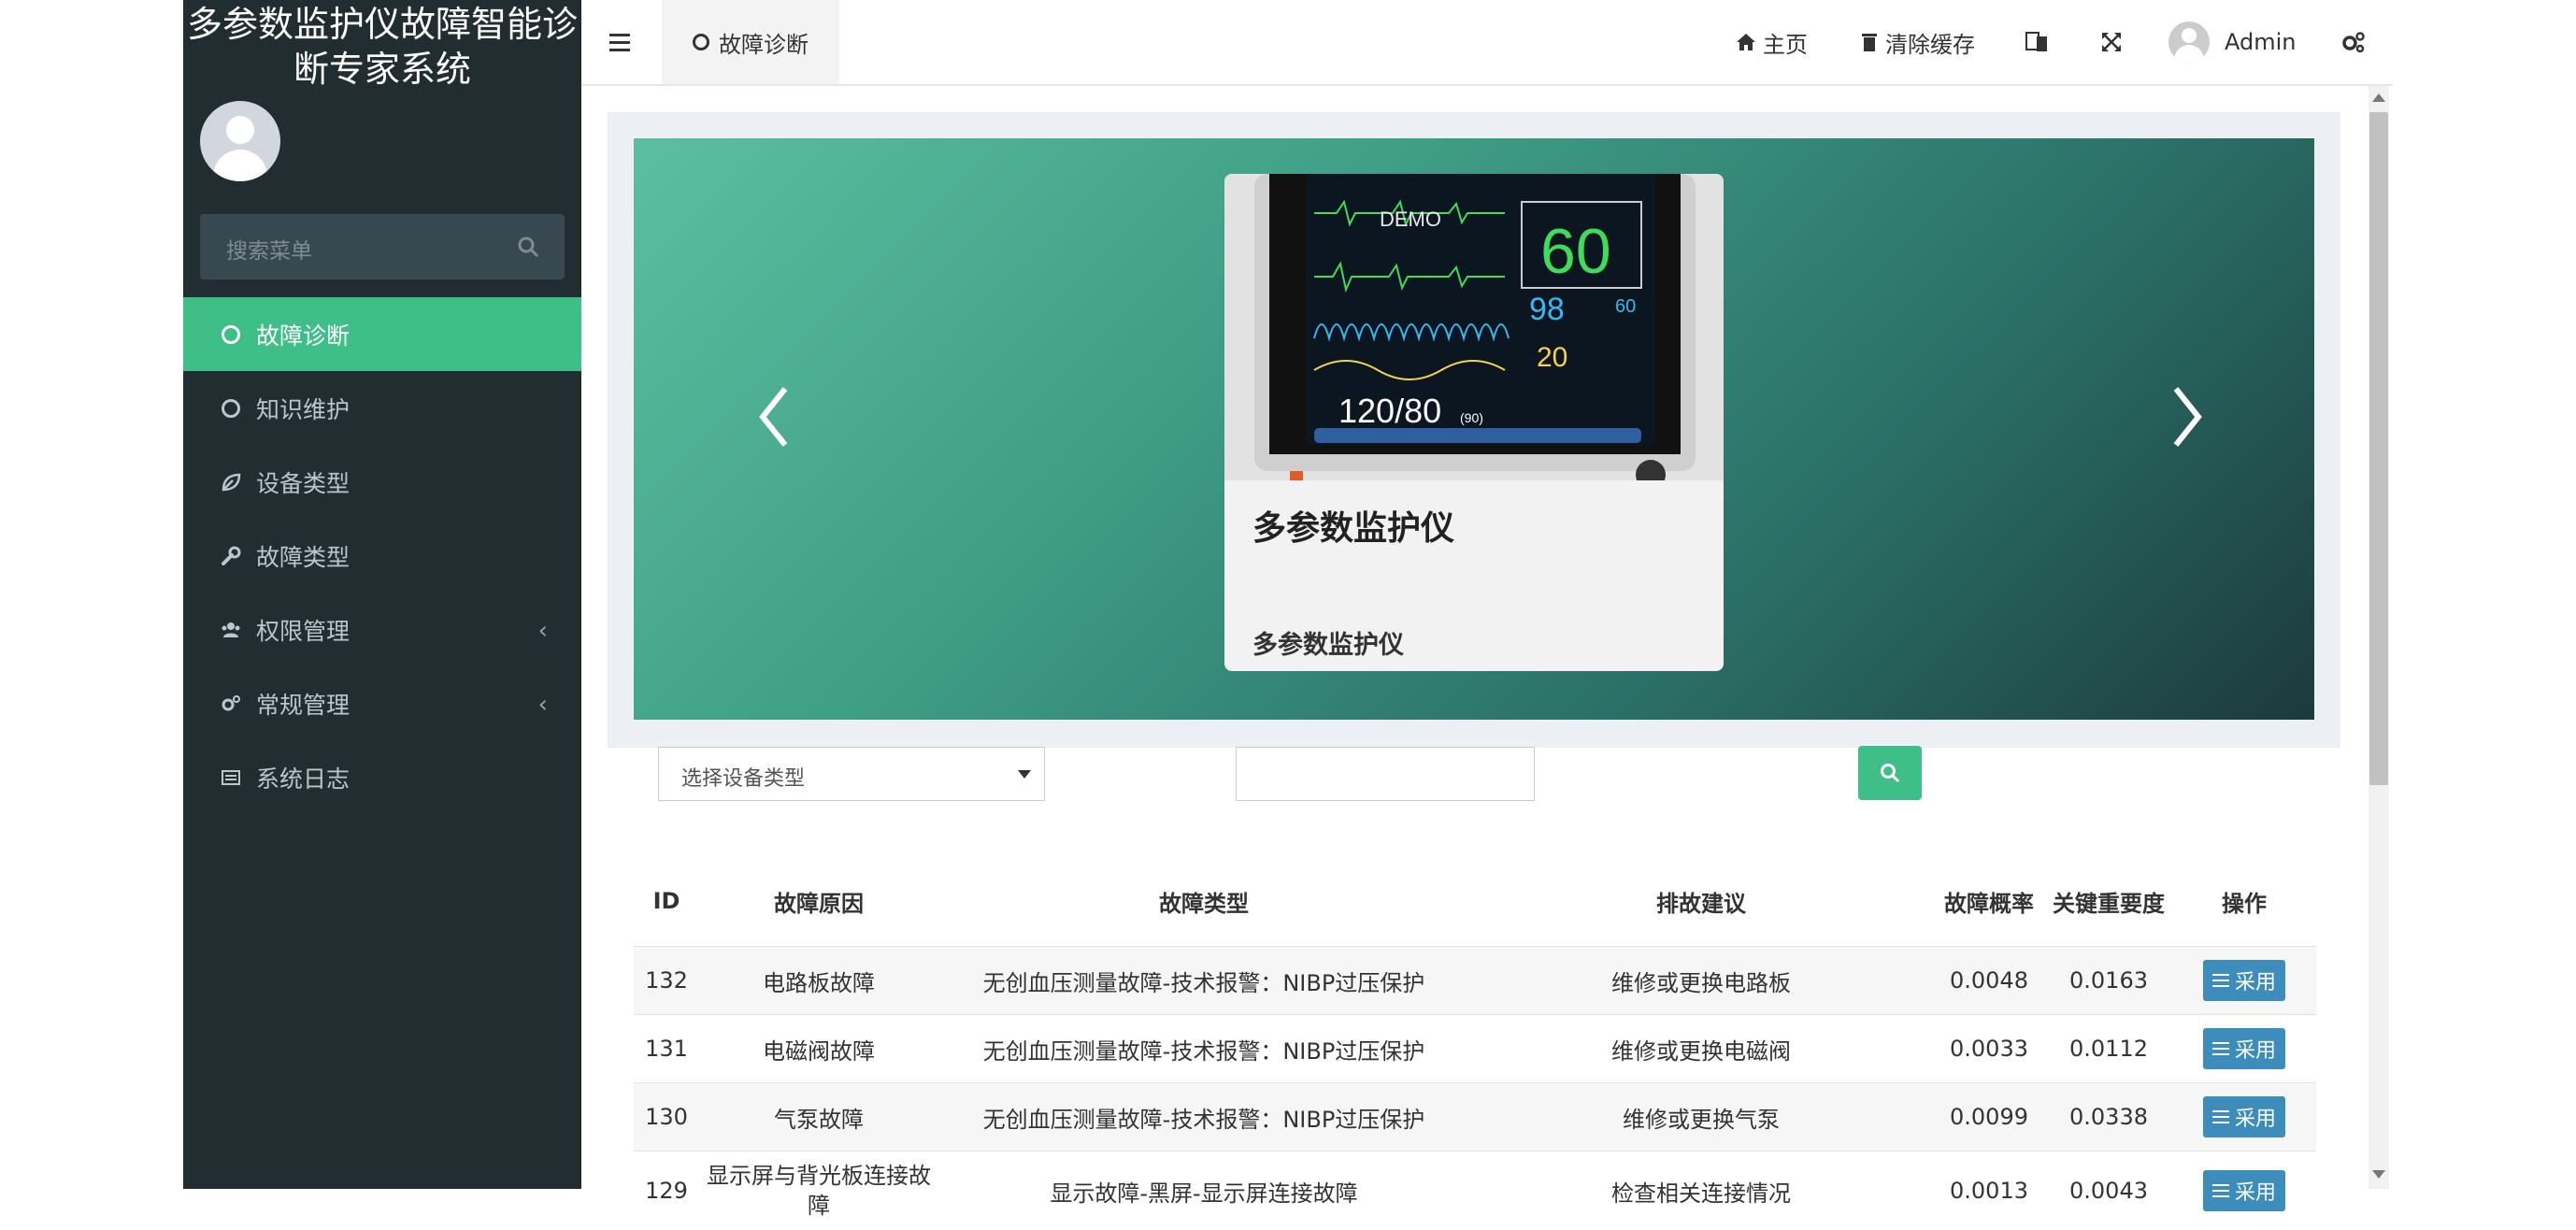  Describe the element at coordinates (1701, 1193) in the screenshot. I see `cell-advice: 检查相关连接情况` at that location.